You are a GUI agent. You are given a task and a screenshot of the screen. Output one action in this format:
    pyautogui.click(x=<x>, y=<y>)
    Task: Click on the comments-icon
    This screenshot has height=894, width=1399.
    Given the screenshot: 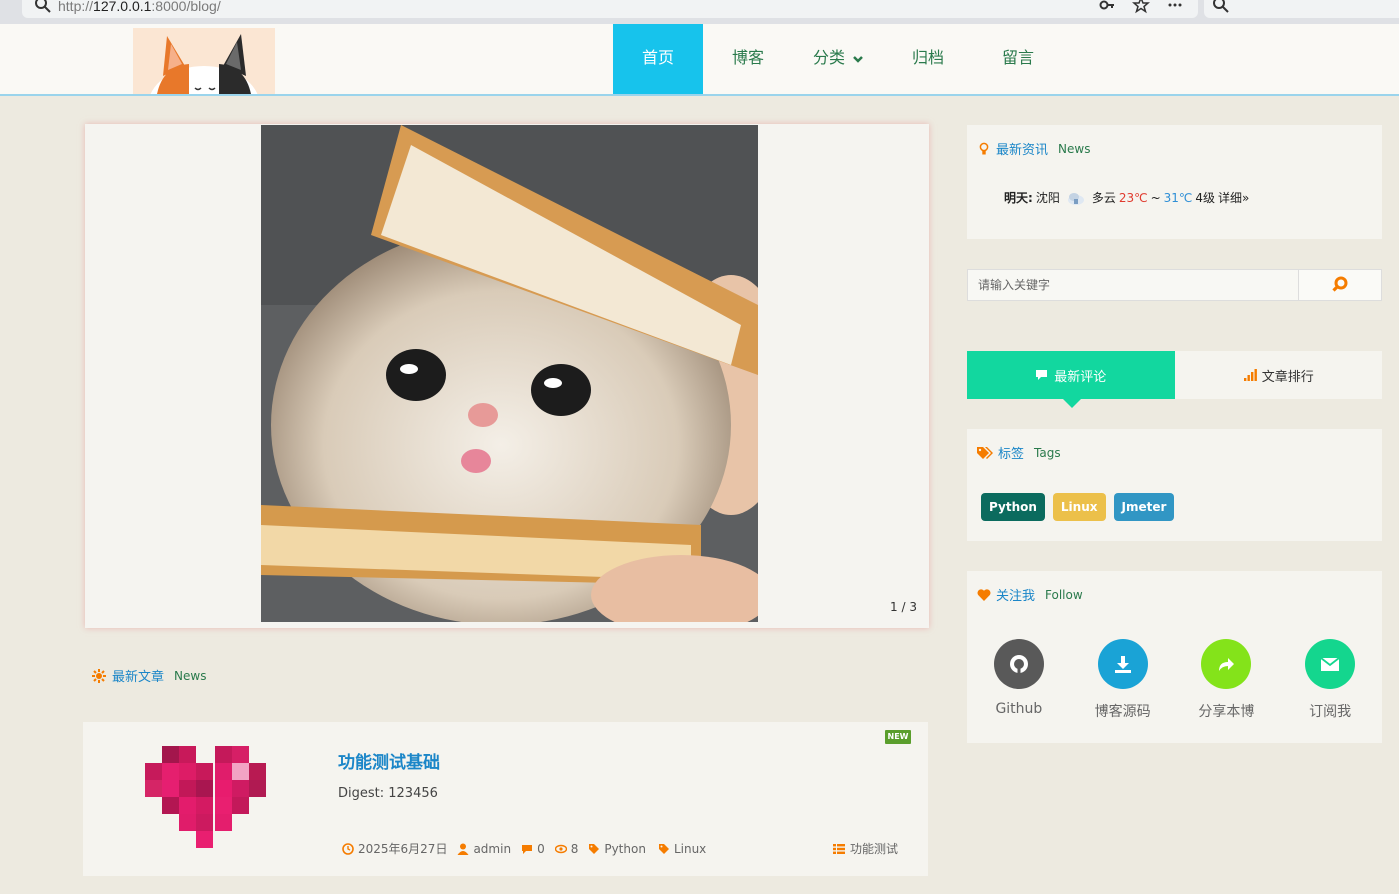 What is the action you would take?
    pyautogui.click(x=1042, y=375)
    